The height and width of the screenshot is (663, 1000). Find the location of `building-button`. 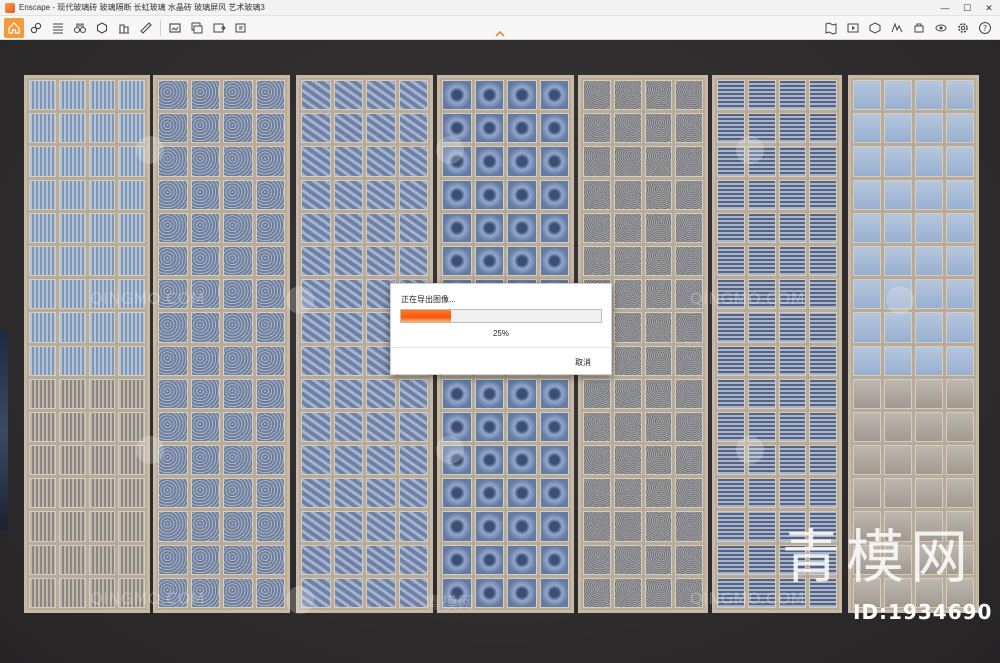

building-button is located at coordinates (124, 28).